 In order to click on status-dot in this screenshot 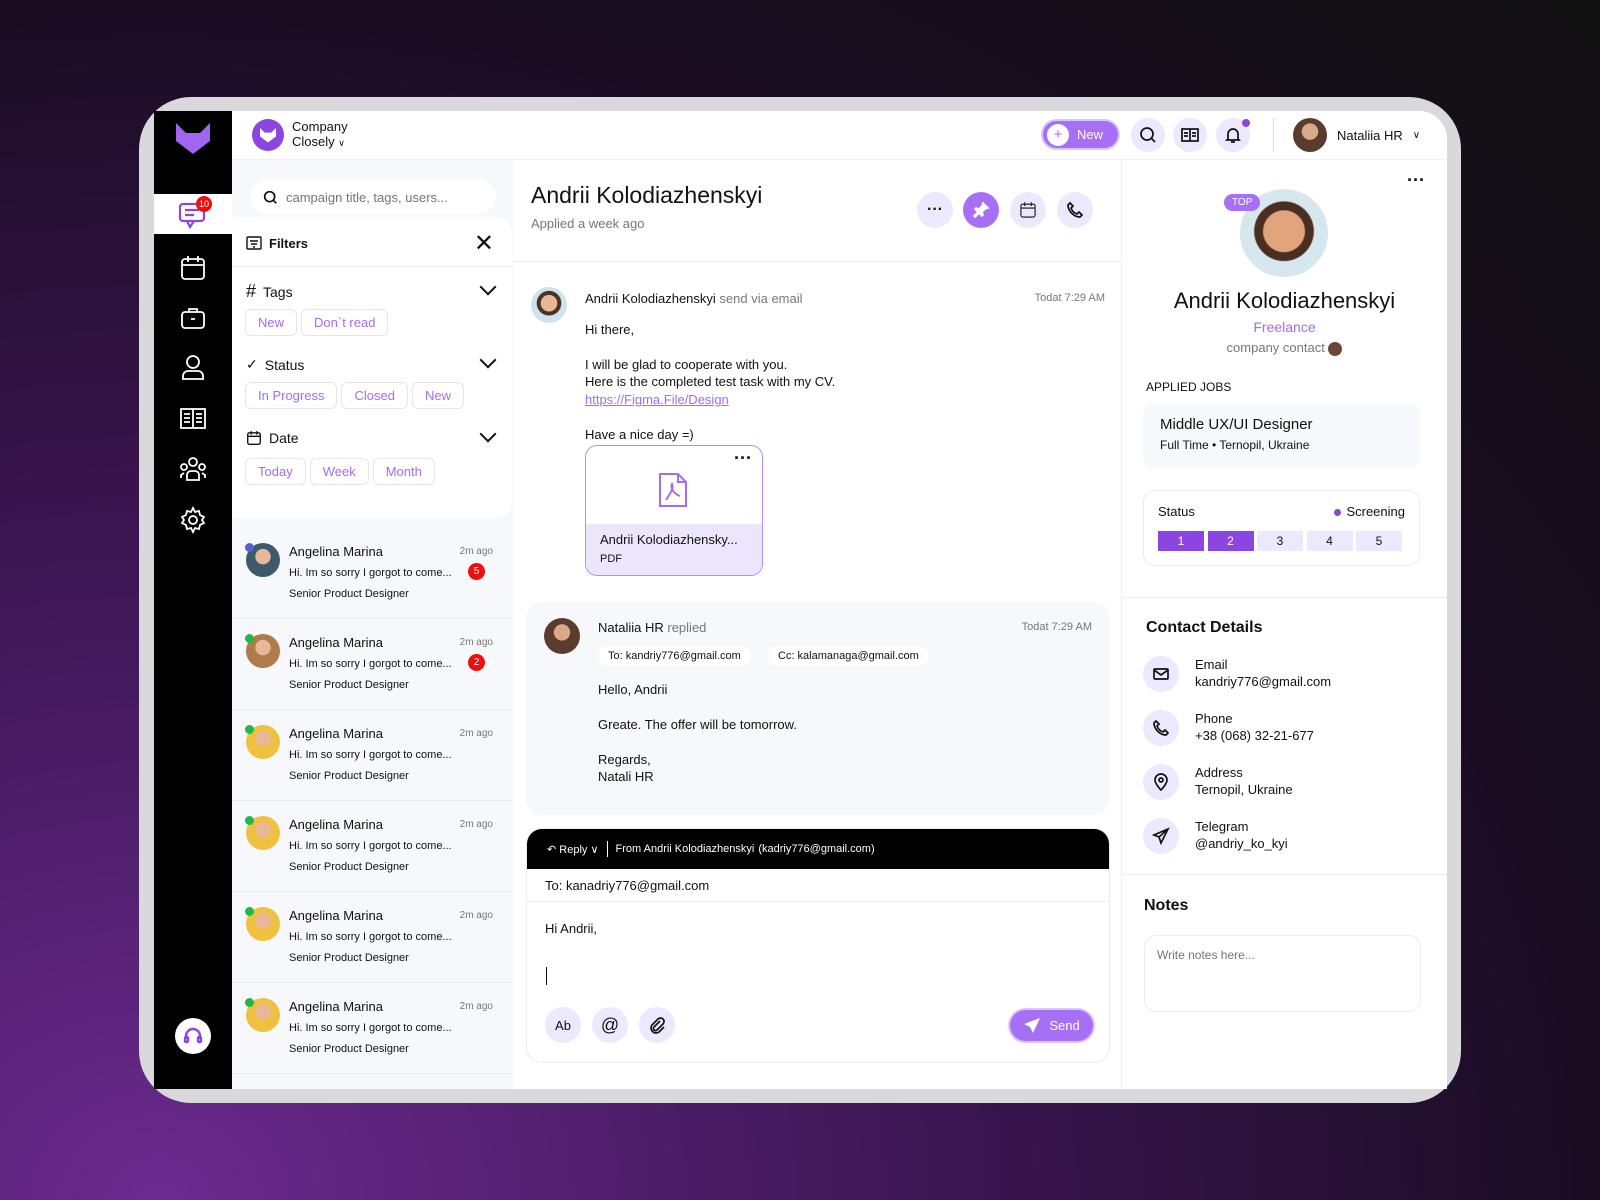, I will do `click(1338, 512)`.